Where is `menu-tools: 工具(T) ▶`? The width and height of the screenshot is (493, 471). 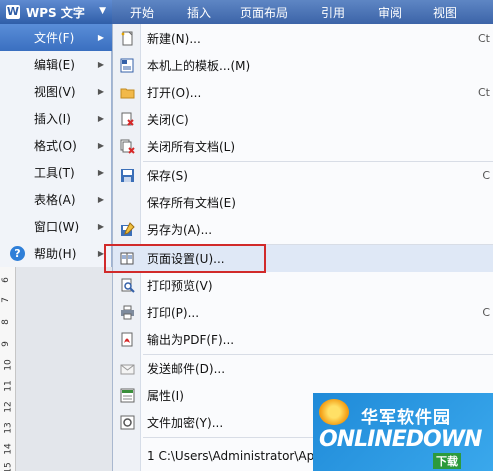
menu-tools: 工具(T) ▶ is located at coordinates (56, 172).